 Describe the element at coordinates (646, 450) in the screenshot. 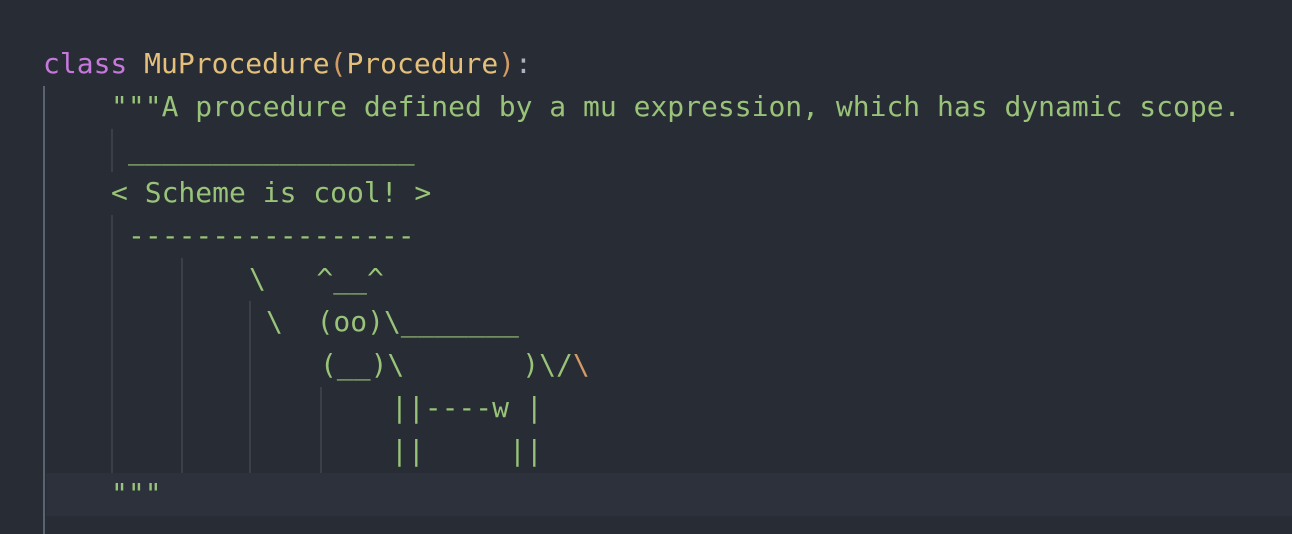

I see `code-line-cow-legs-bottom: || ||` at that location.